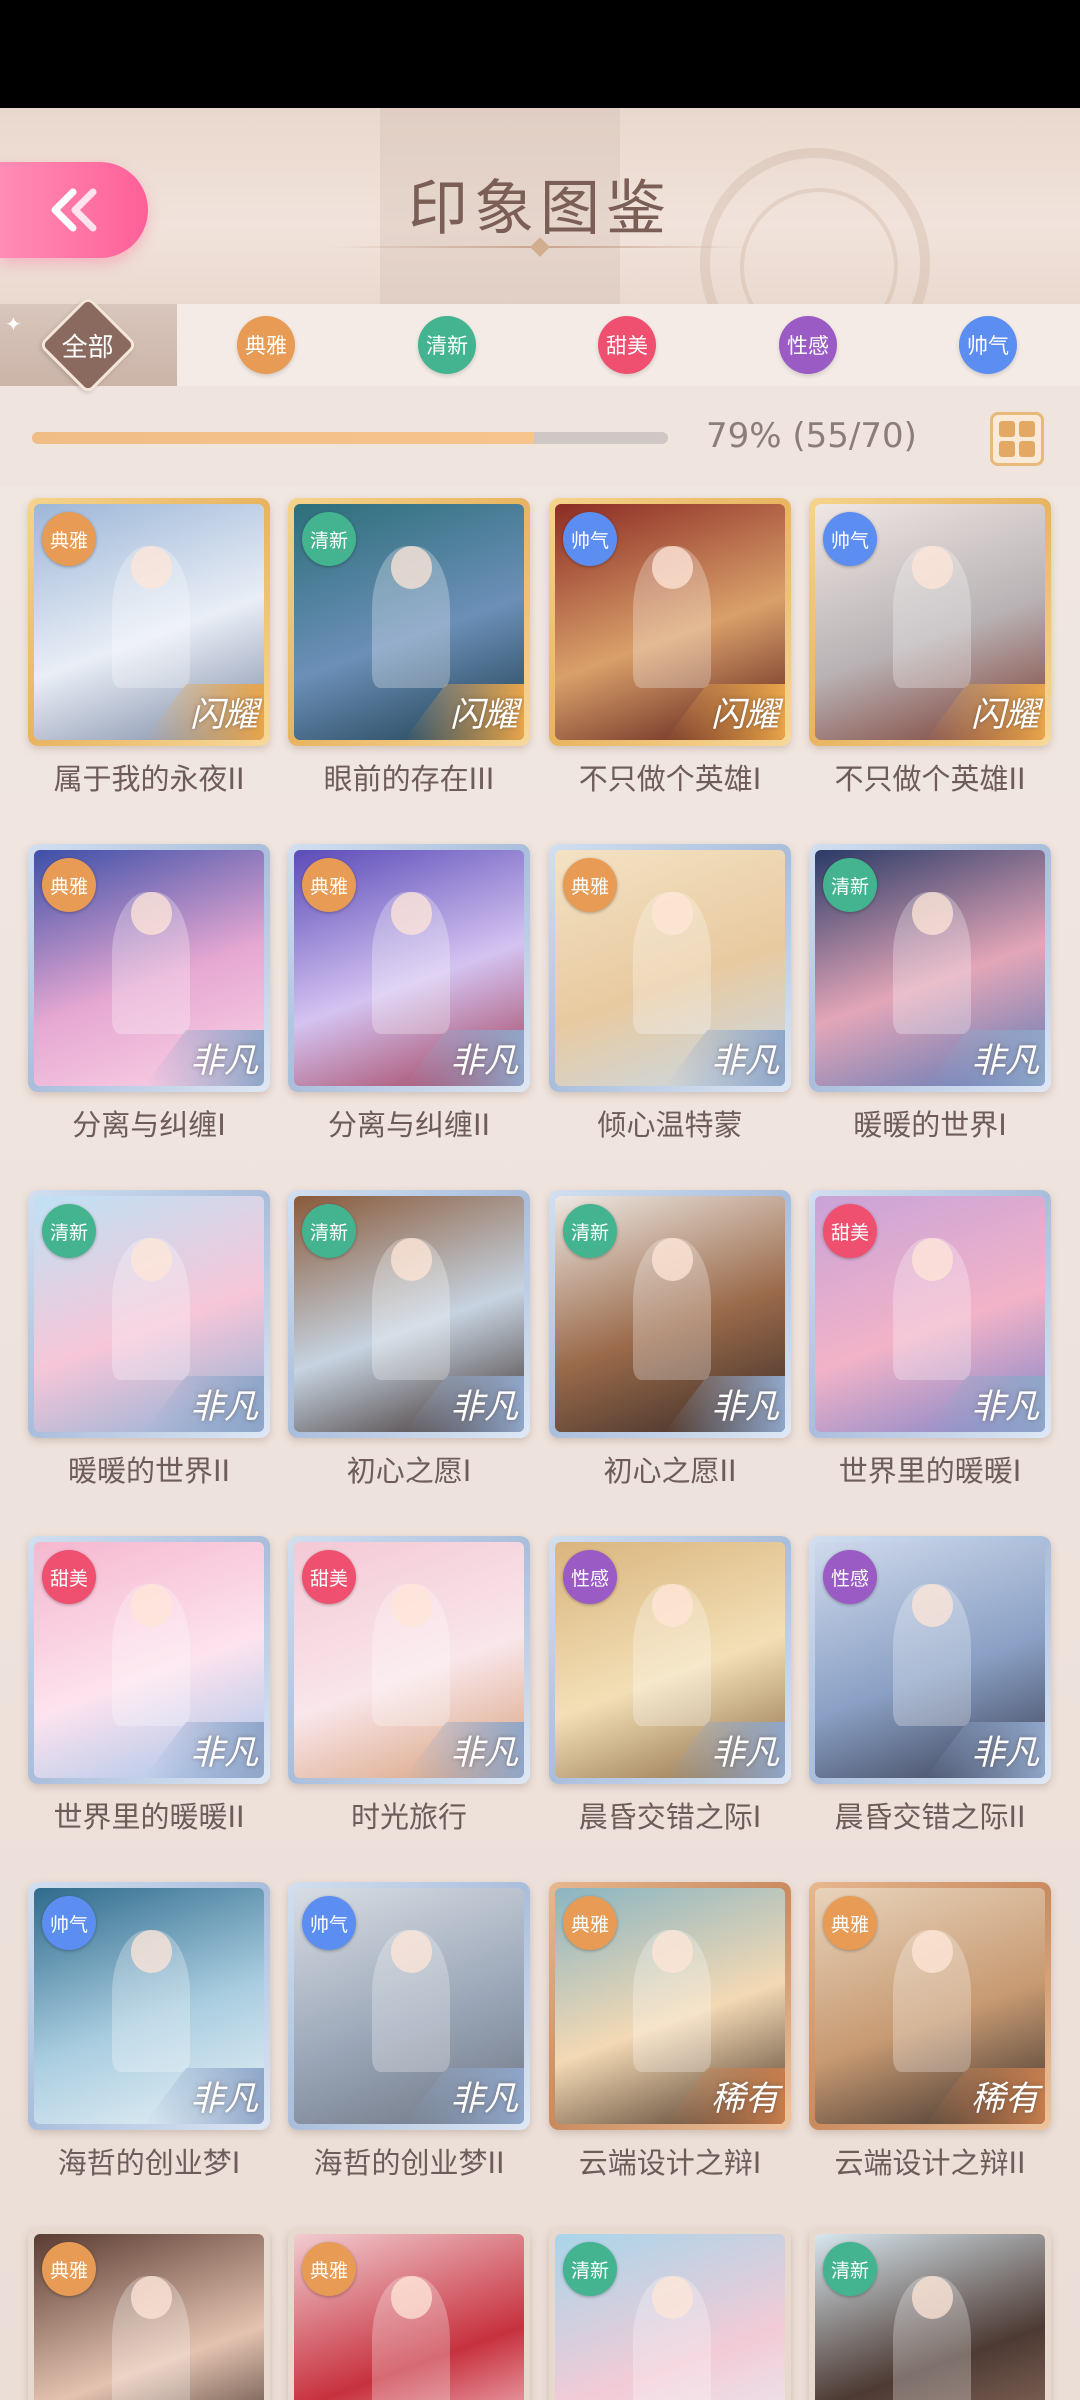 The height and width of the screenshot is (2400, 1080). Describe the element at coordinates (408, 1817) in the screenshot. I see `card-name: 时光旅行` at that location.